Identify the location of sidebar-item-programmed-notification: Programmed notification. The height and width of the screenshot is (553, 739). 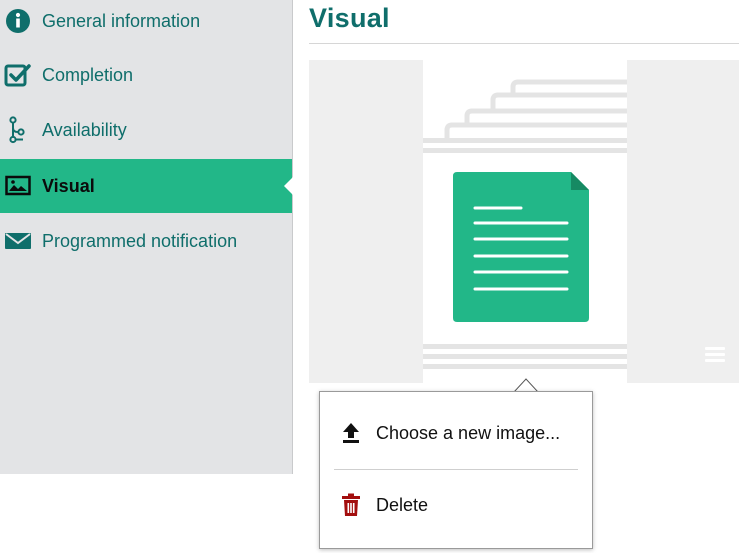
(146, 241).